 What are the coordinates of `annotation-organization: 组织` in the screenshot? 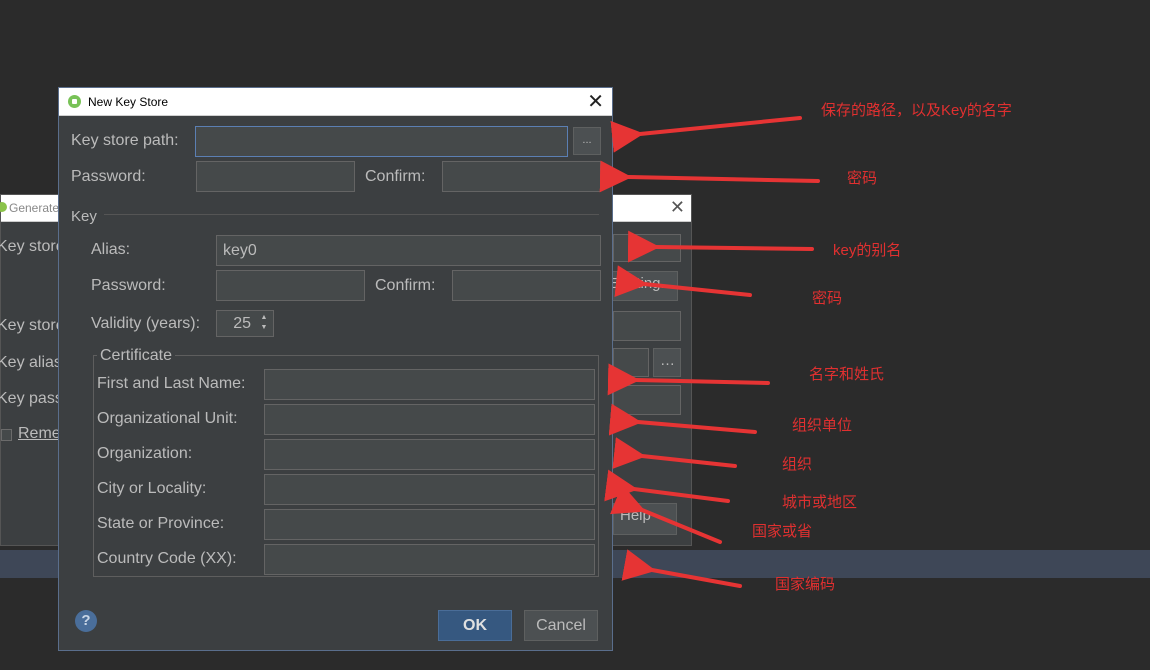 It's located at (797, 464).